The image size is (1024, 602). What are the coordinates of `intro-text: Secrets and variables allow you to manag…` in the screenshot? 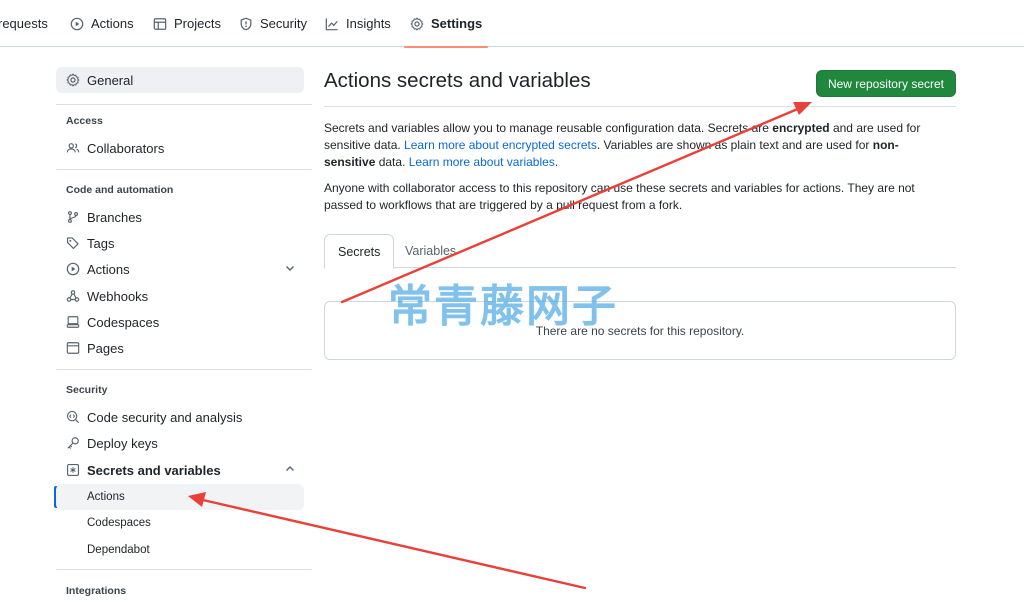 It's located at (624, 145).